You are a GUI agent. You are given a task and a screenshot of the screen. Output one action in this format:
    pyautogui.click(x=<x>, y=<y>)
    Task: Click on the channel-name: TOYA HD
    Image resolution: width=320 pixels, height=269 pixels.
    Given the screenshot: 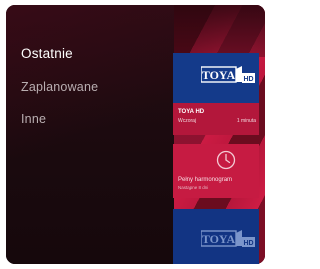 What is the action you would take?
    pyautogui.click(x=191, y=112)
    